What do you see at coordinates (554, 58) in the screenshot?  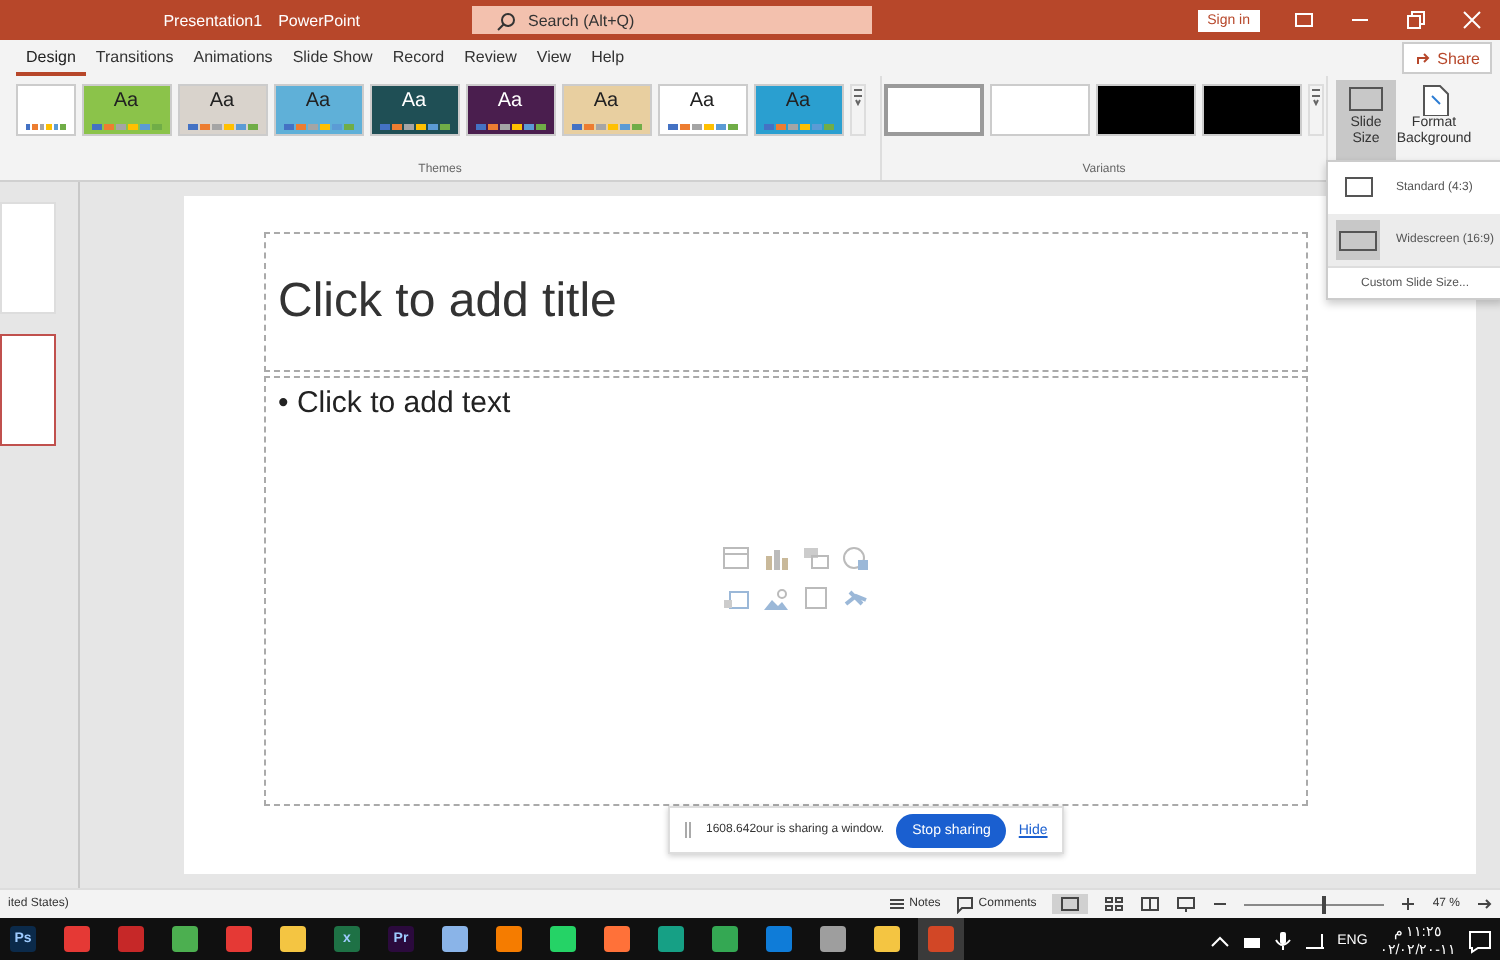 I see `ribbon-tab: View` at bounding box center [554, 58].